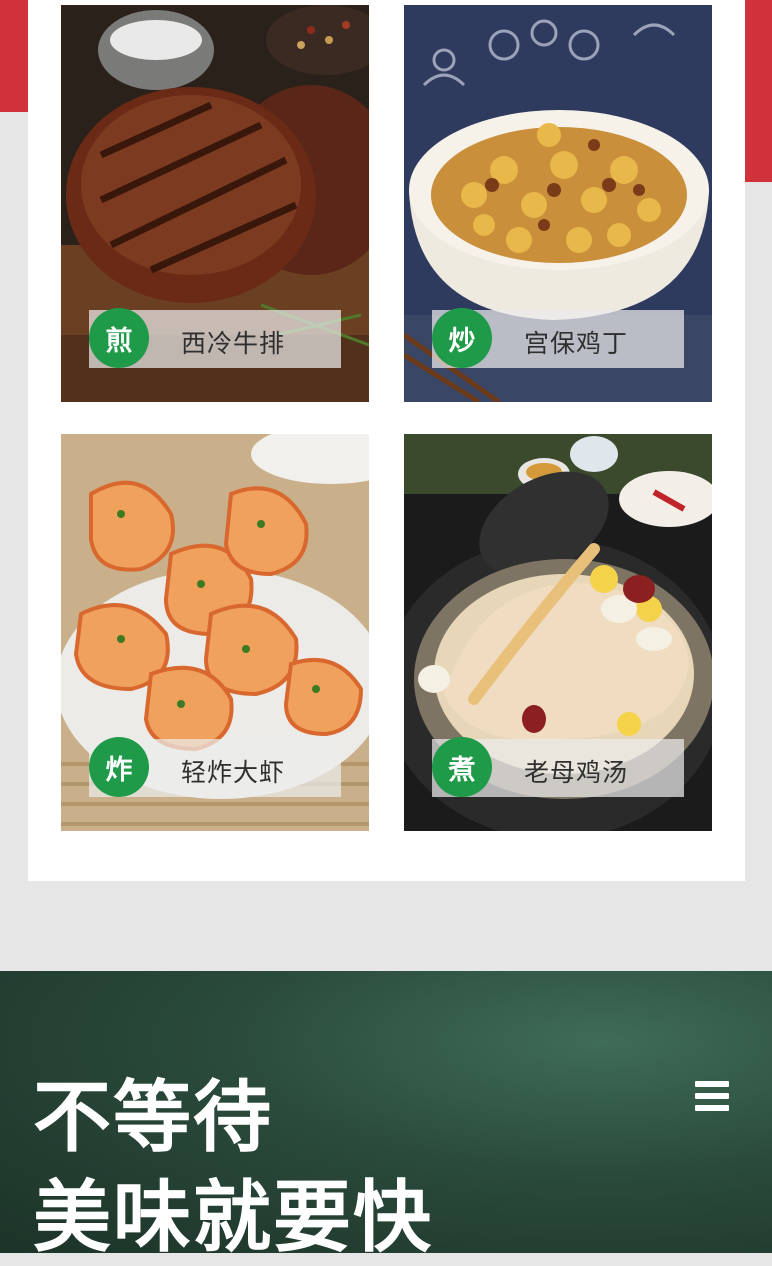 This screenshot has height=1266, width=772. Describe the element at coordinates (712, 1096) in the screenshot. I see `menu-icon` at that location.